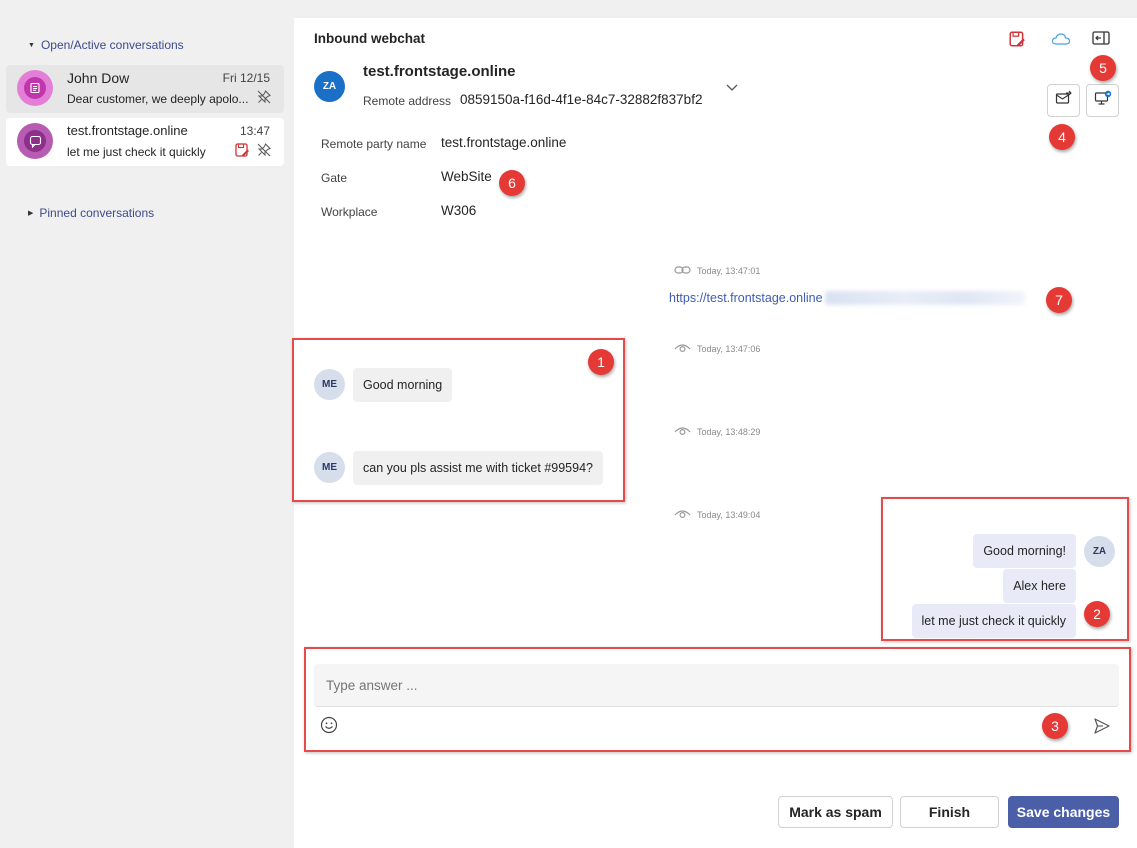 The height and width of the screenshot is (848, 1137). Describe the element at coordinates (717, 699) in the screenshot. I see `annotation-box-composer` at that location.